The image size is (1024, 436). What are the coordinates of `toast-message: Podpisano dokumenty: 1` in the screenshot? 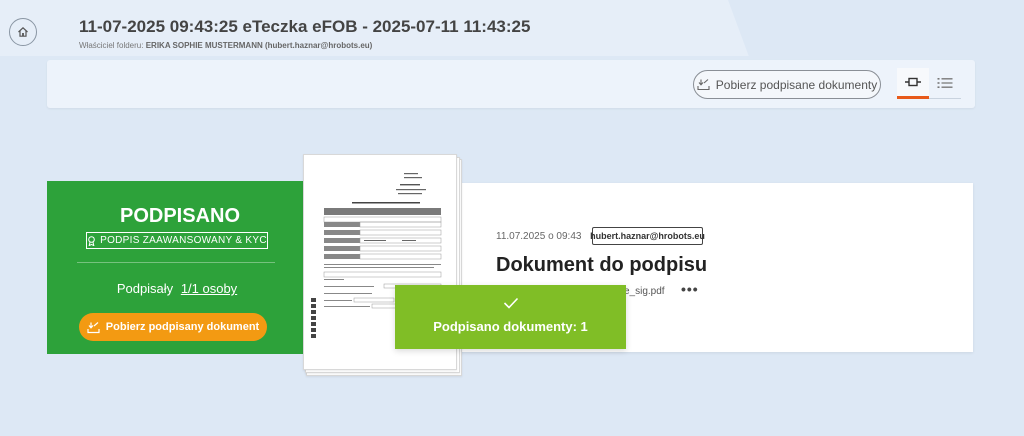 It's located at (510, 326).